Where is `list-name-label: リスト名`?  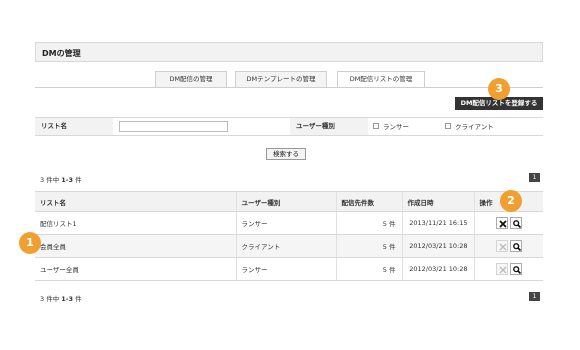
list-name-label: リスト名 is located at coordinates (74, 126).